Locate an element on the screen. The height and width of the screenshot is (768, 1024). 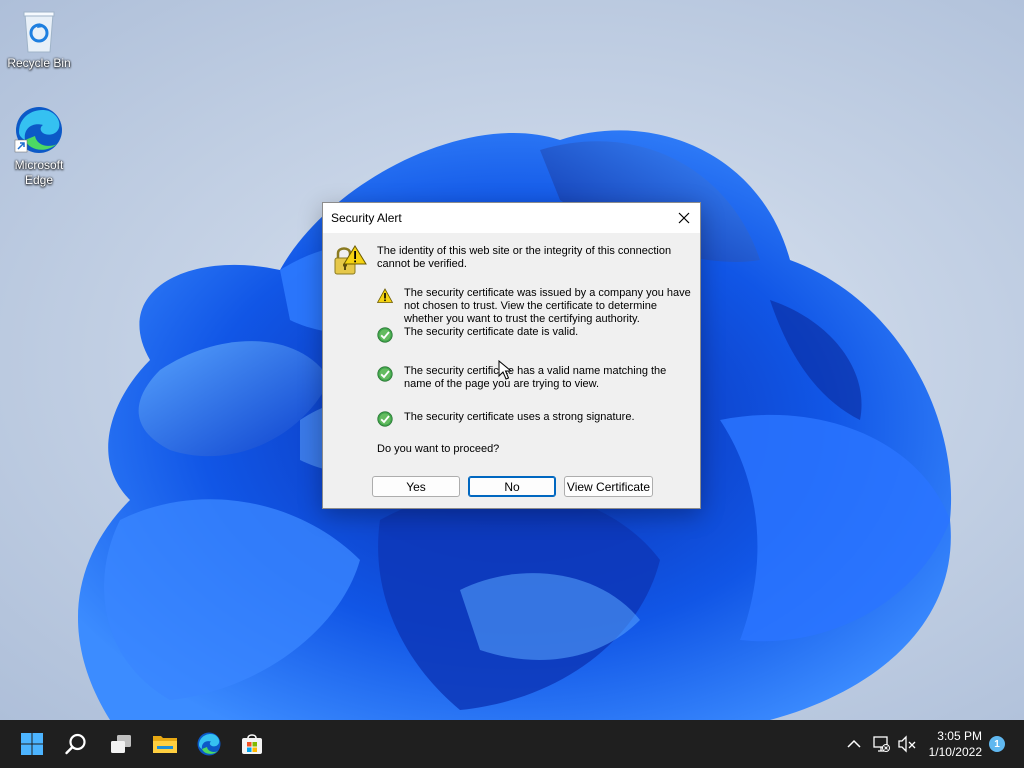
store-icon is located at coordinates (252, 744).